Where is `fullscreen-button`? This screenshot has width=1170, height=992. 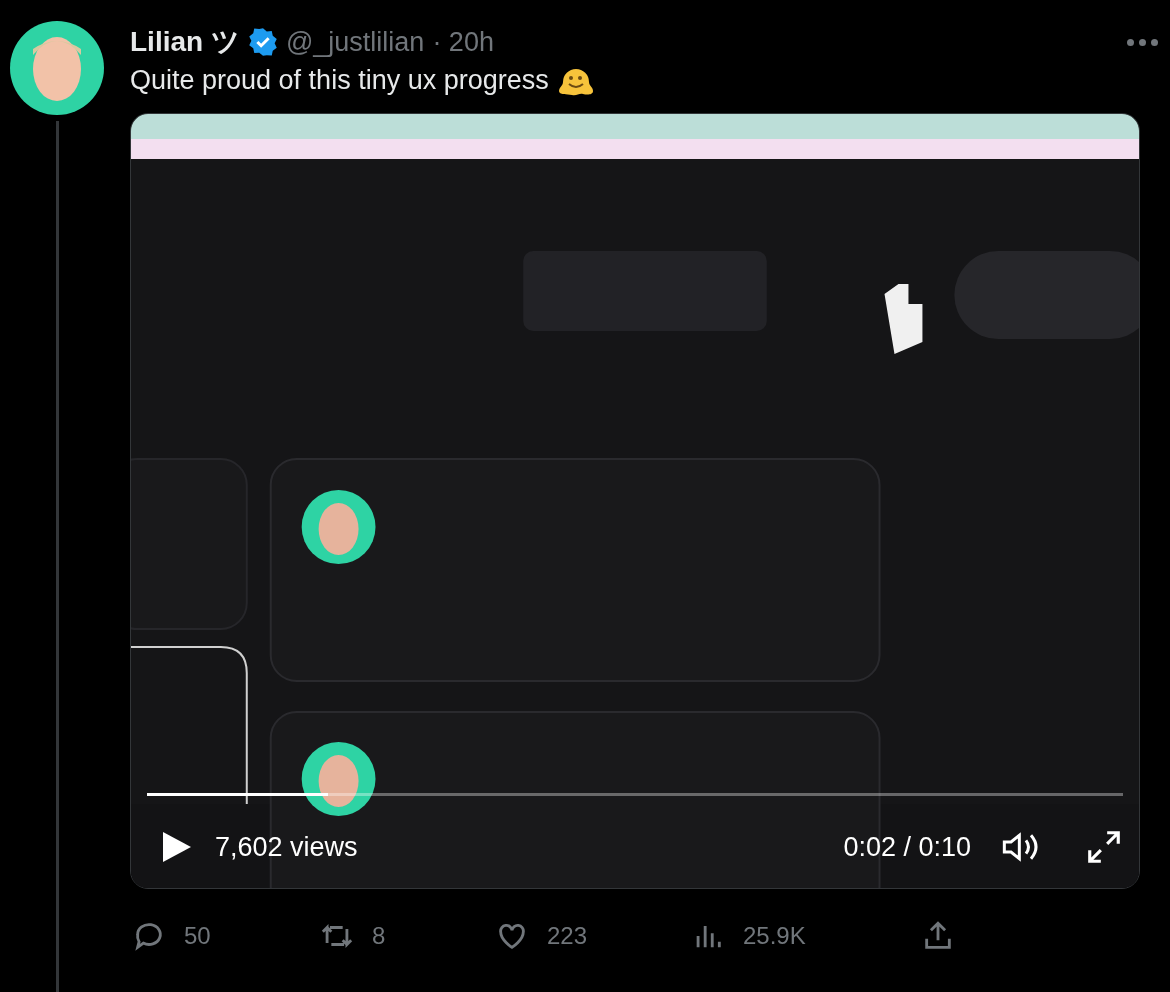
fullscreen-button is located at coordinates (1104, 847).